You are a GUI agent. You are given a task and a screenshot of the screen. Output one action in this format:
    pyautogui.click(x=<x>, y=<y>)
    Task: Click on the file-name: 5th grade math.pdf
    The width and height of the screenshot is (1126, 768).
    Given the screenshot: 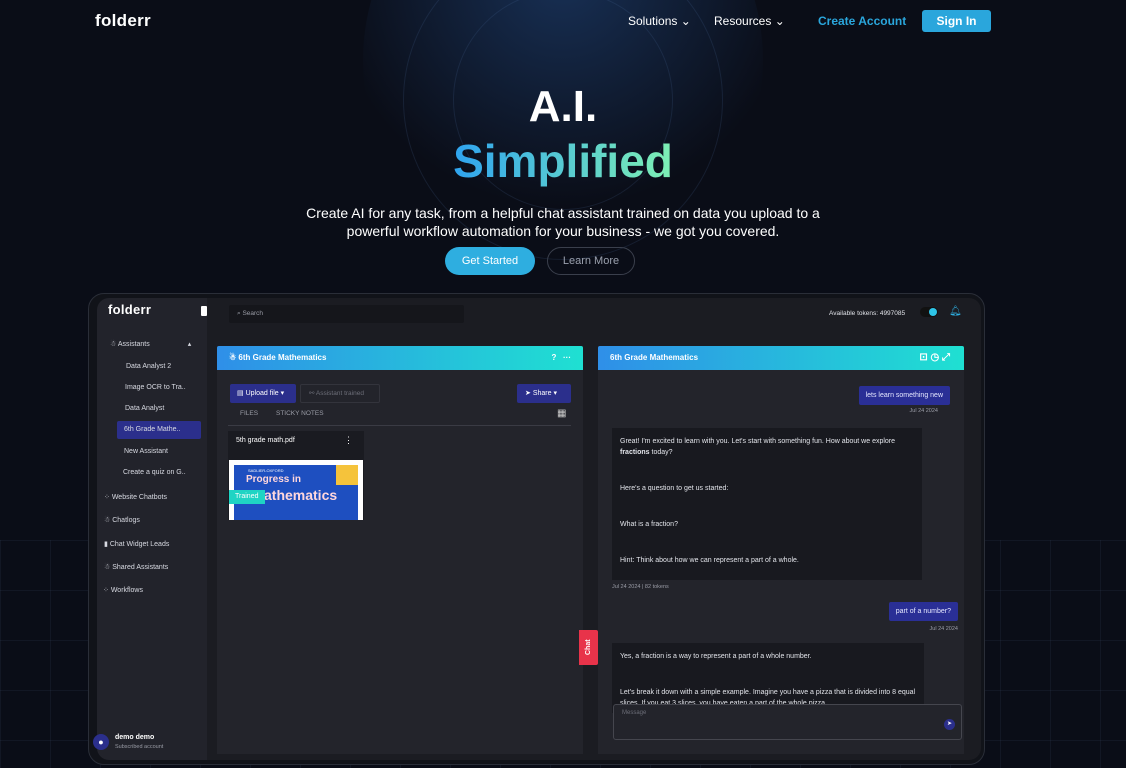 What is the action you would take?
    pyautogui.click(x=265, y=440)
    